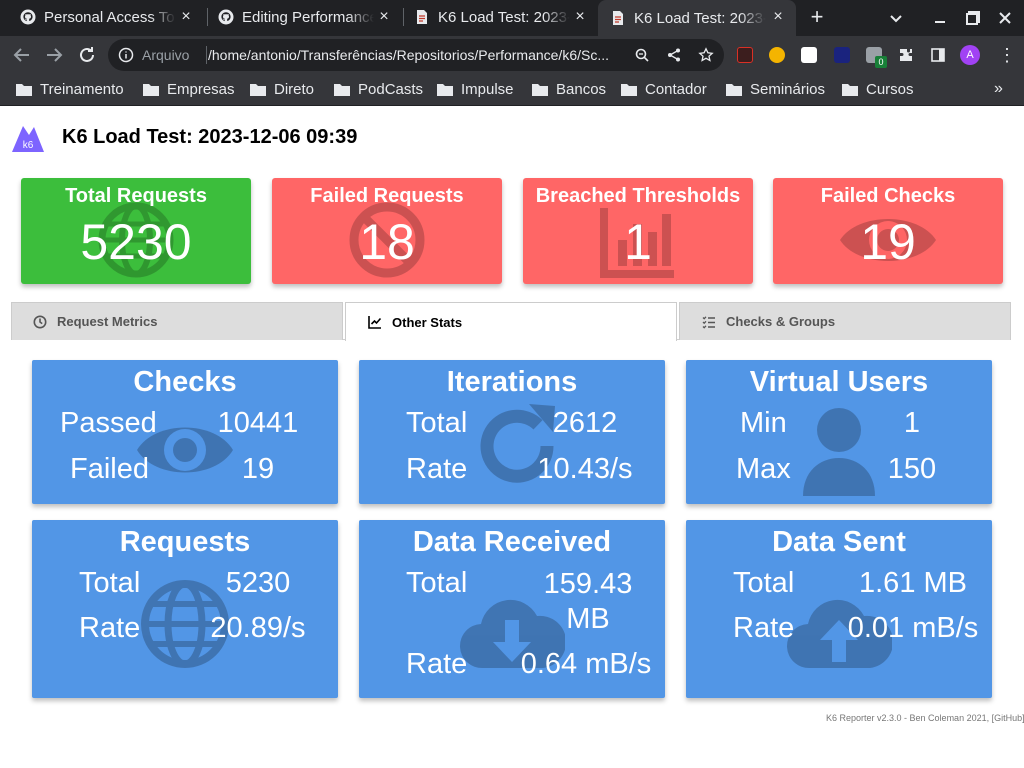 Image resolution: width=1024 pixels, height=768 pixels. I want to click on tab-label: Request Metrics, so click(107, 321).